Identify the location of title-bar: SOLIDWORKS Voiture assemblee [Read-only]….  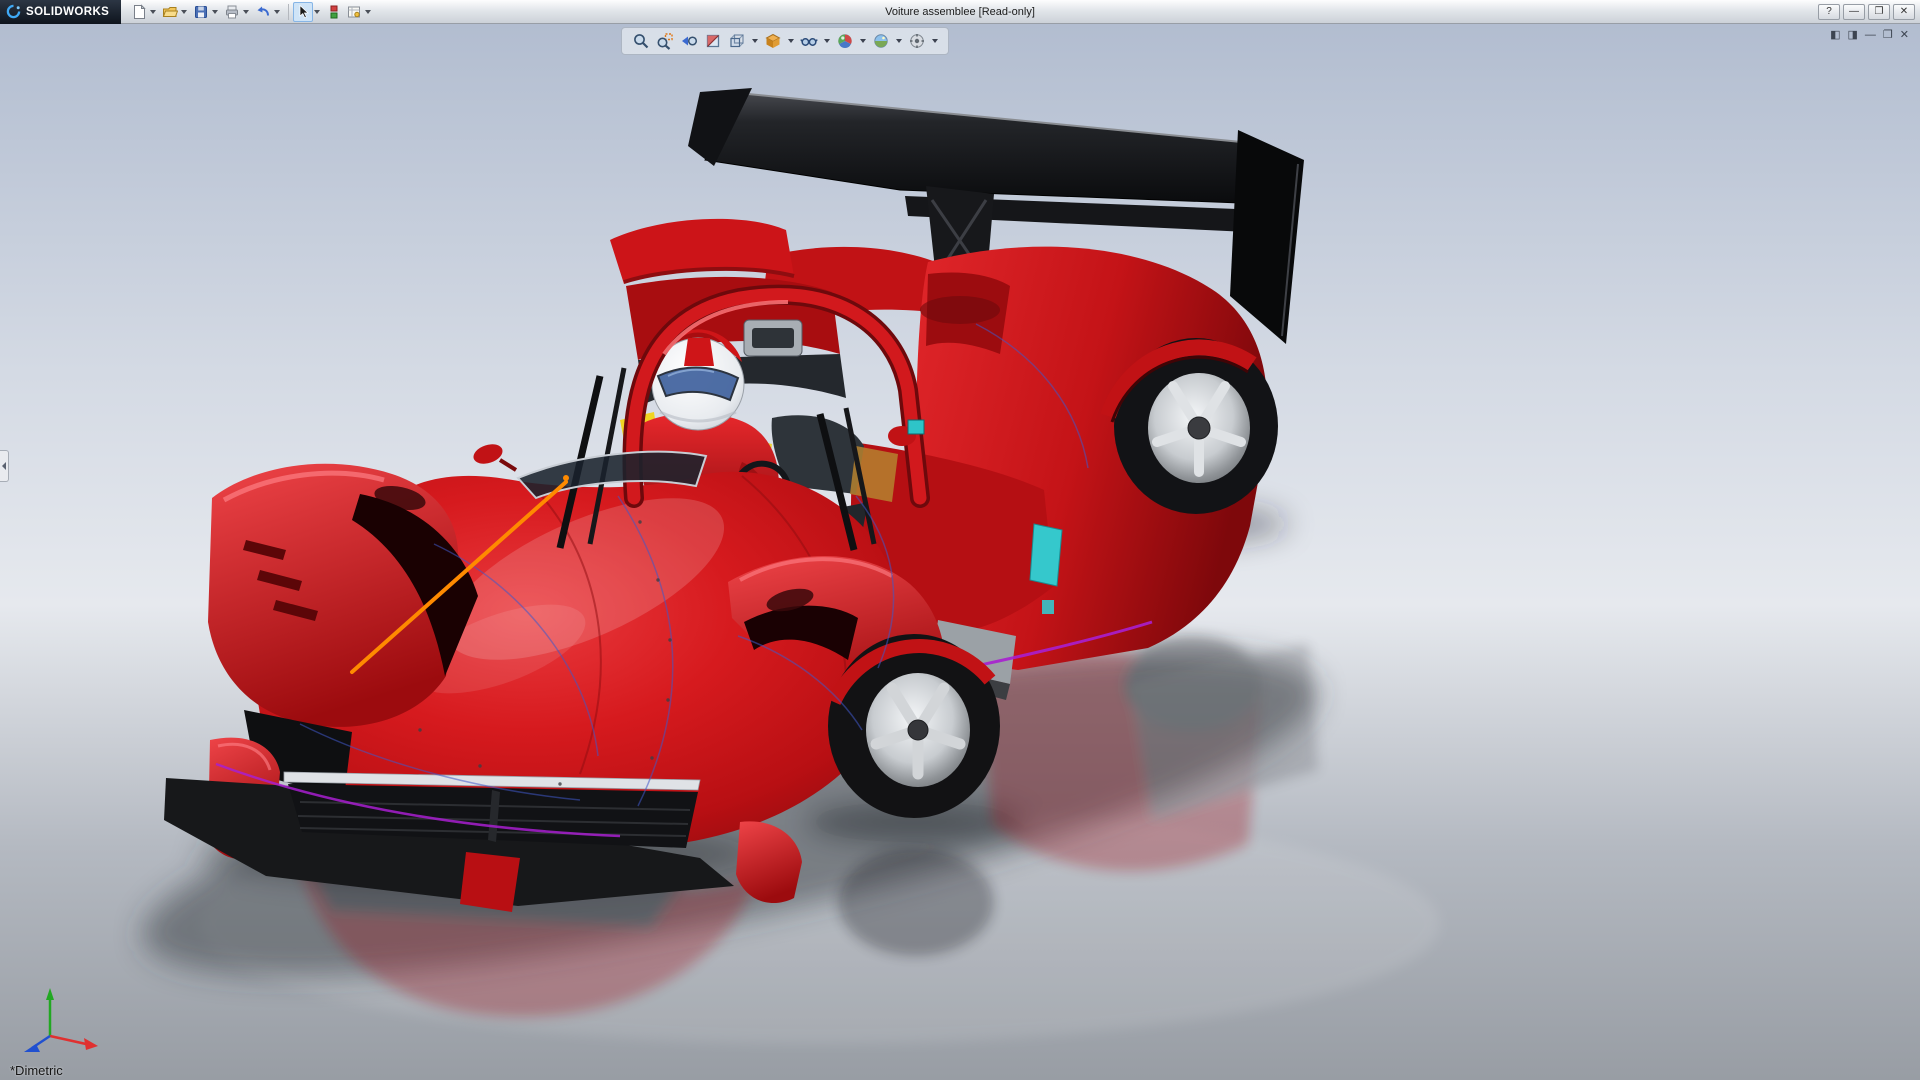
(960, 12).